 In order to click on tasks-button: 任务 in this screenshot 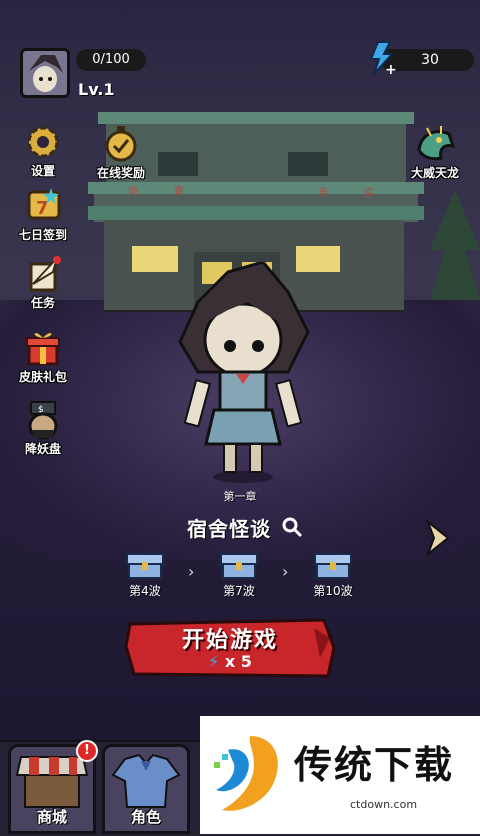, I will do `click(43, 282)`.